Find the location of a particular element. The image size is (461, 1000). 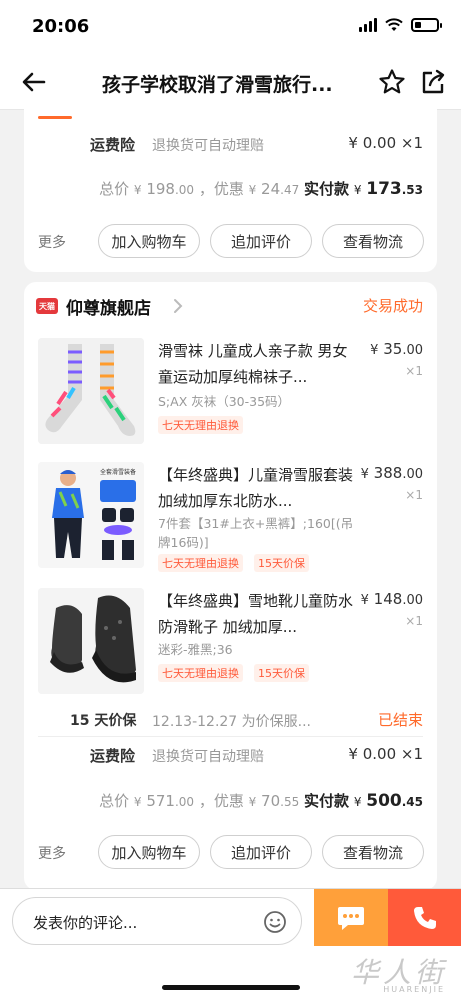

price-int: 35 is located at coordinates (393, 349).